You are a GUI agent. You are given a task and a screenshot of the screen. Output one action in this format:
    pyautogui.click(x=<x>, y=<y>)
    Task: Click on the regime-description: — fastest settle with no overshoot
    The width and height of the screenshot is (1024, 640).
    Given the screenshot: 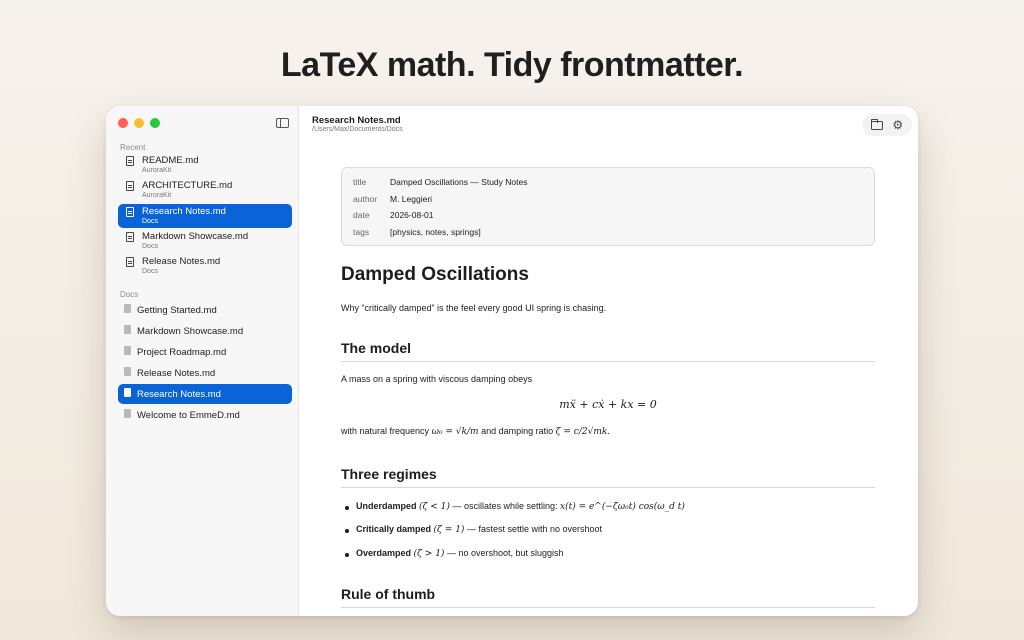 What is the action you would take?
    pyautogui.click(x=534, y=529)
    